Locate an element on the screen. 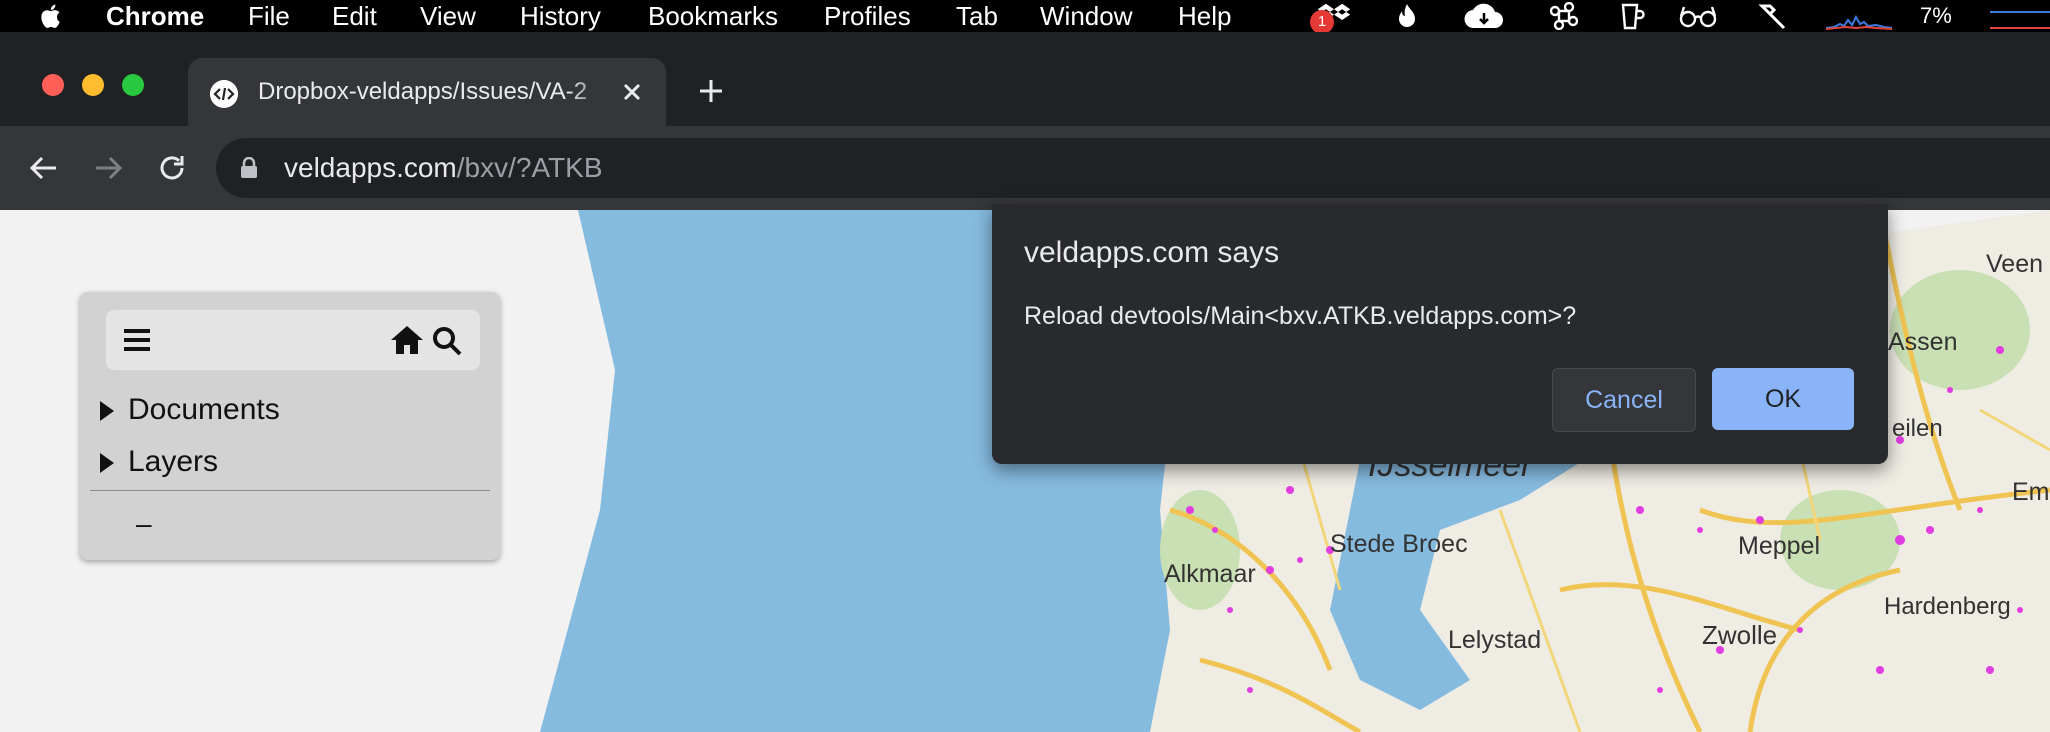  tree-item-documents: Documents is located at coordinates (190, 410).